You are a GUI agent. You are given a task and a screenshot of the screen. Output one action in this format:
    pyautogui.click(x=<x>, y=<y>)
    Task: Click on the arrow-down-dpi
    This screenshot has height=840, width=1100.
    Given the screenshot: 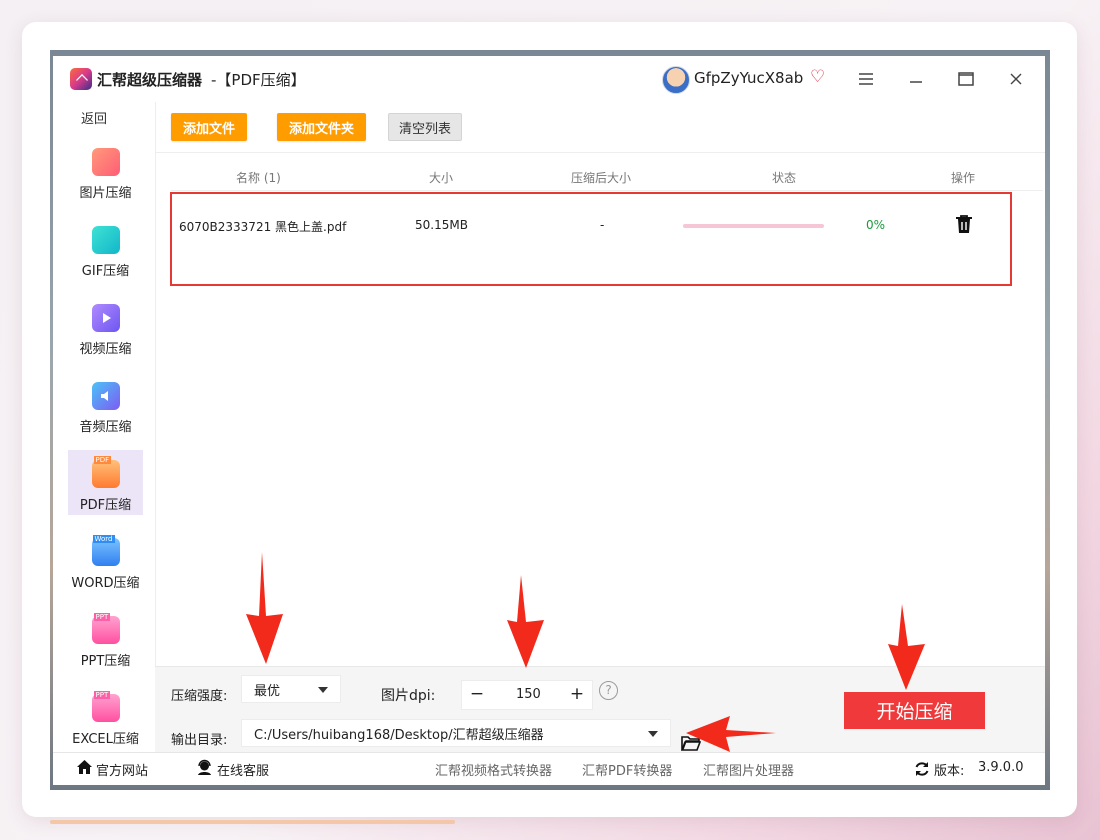 What is the action you would take?
    pyautogui.click(x=525, y=621)
    